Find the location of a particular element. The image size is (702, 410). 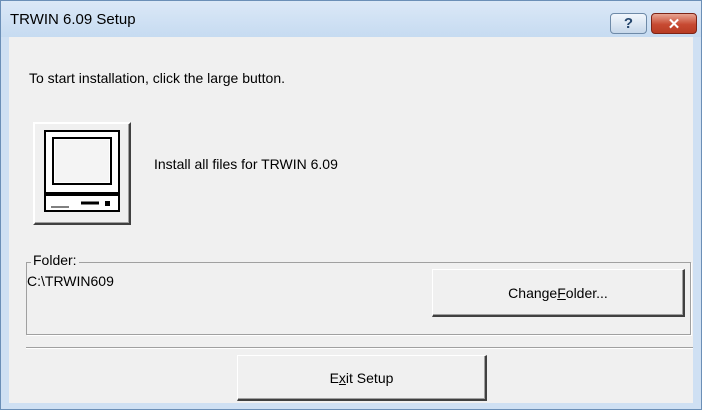

install-label: Install all files for TRWIN 6.09 is located at coordinates (246, 164).